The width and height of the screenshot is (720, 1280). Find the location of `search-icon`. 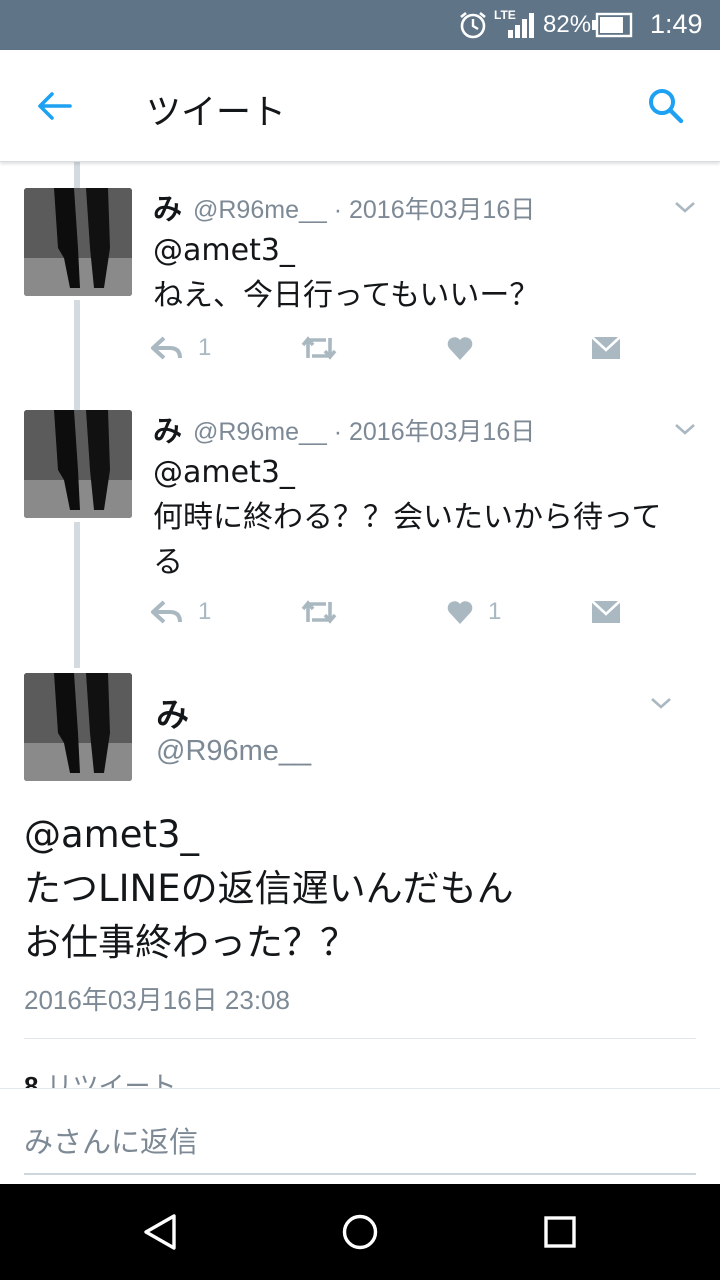

search-icon is located at coordinates (666, 106).